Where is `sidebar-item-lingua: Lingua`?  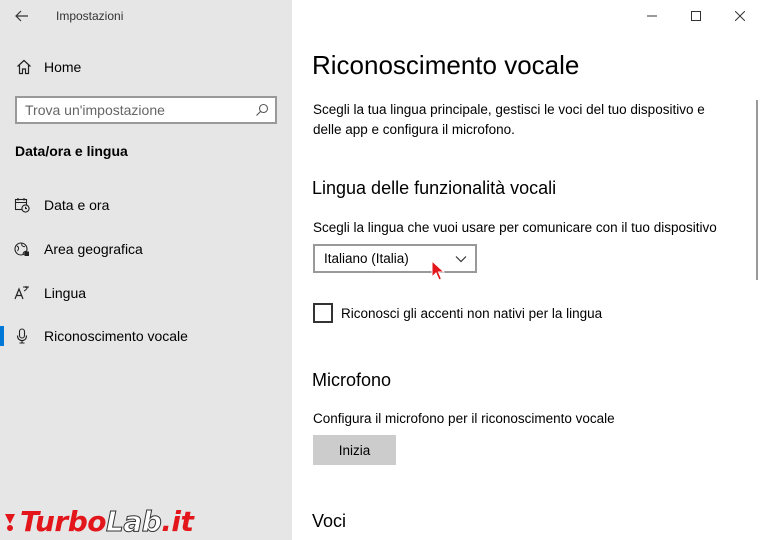 sidebar-item-lingua: Lingua is located at coordinates (146, 293).